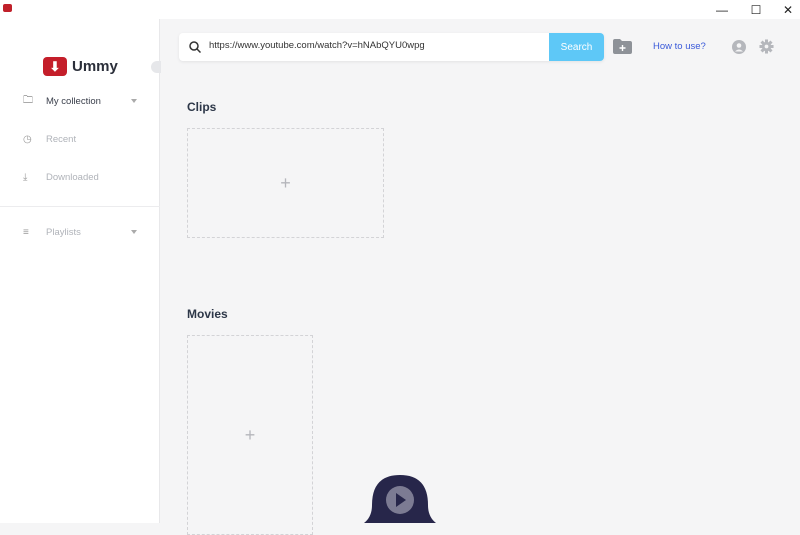 The height and width of the screenshot is (535, 800). What do you see at coordinates (80, 139) in the screenshot?
I see `sidebar-item-recent: ◷ Recent` at bounding box center [80, 139].